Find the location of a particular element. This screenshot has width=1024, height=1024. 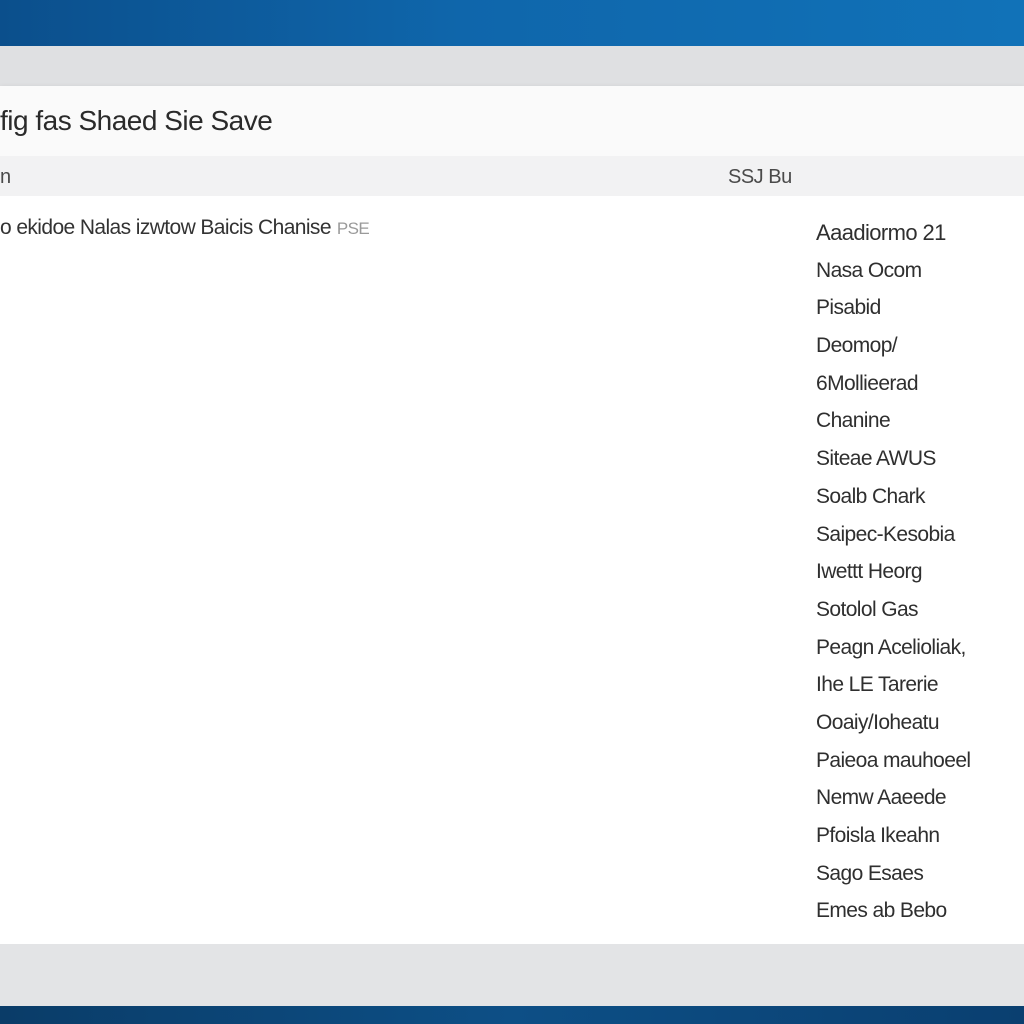

side-list-item: Sago Esaes is located at coordinates (920, 874).